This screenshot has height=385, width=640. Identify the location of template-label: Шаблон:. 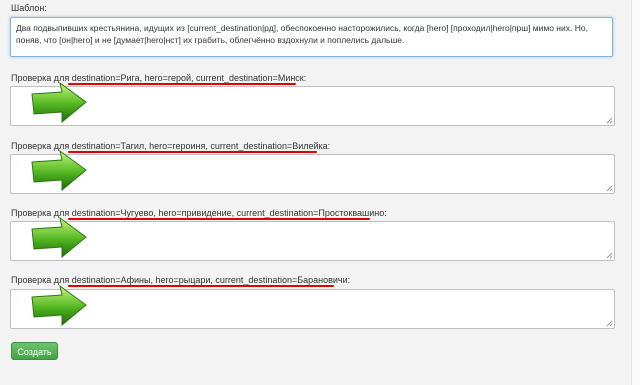
(29, 8).